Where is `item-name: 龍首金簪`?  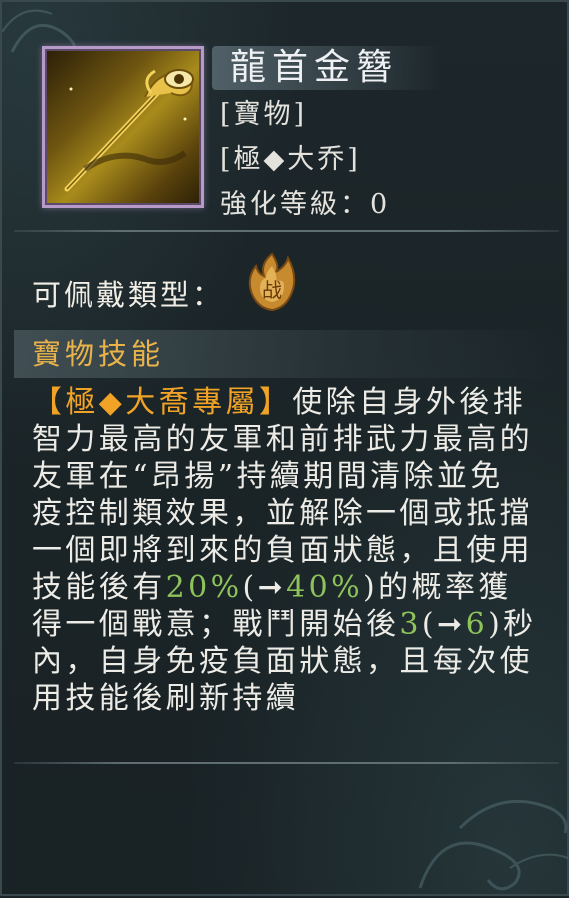
item-name: 龍首金簪 is located at coordinates (314, 67).